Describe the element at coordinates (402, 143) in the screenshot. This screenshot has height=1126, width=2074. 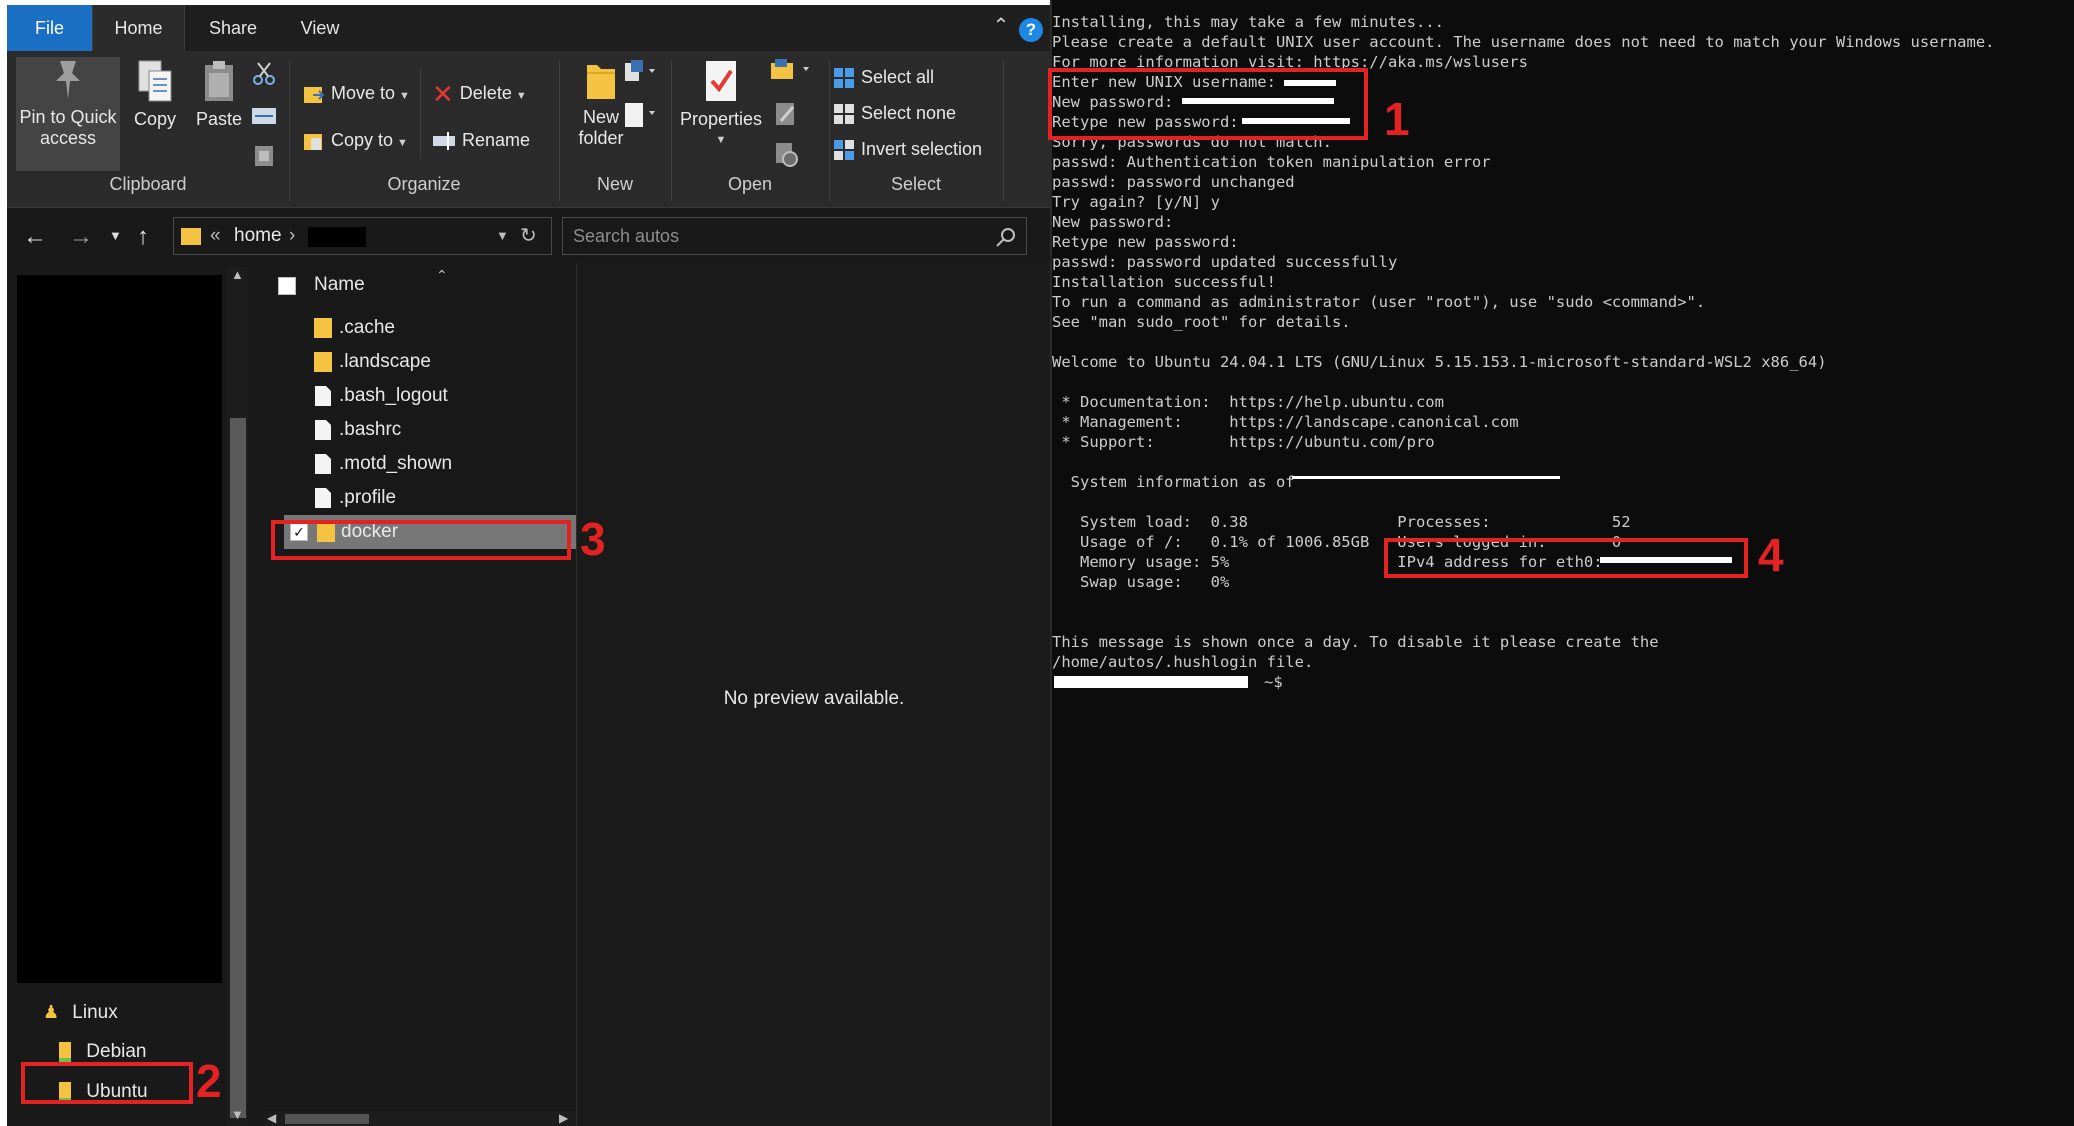
I see `copy-to-dropdown-icon: ▼` at that location.